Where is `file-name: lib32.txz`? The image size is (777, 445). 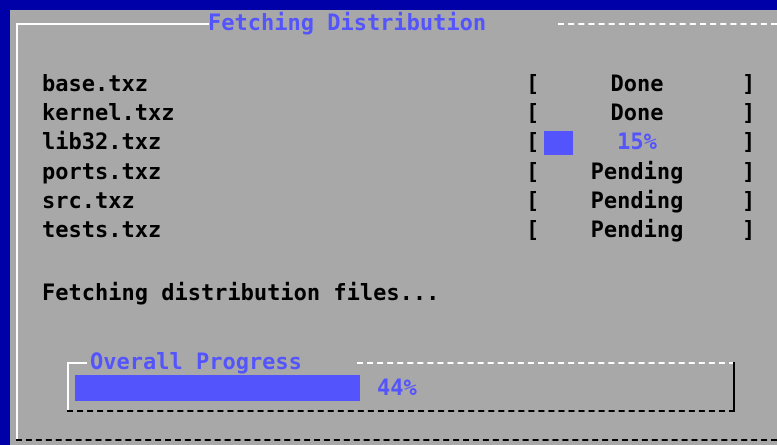
file-name: lib32.txz is located at coordinates (102, 142).